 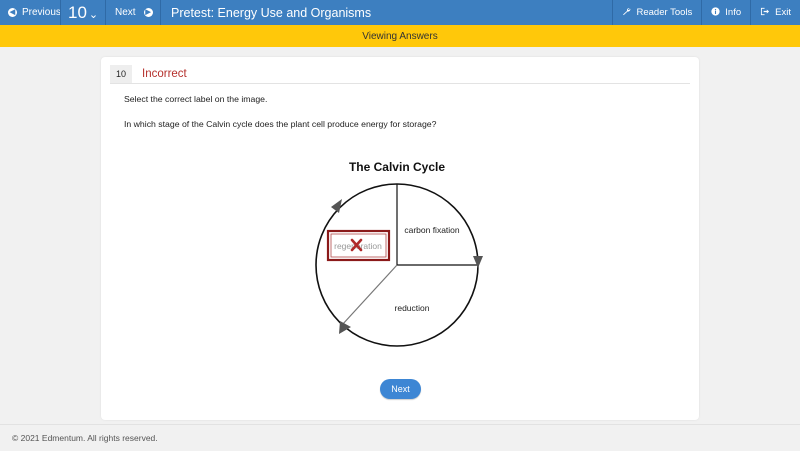 I want to click on label-carbon-fixation: carbon fixation, so click(x=432, y=230).